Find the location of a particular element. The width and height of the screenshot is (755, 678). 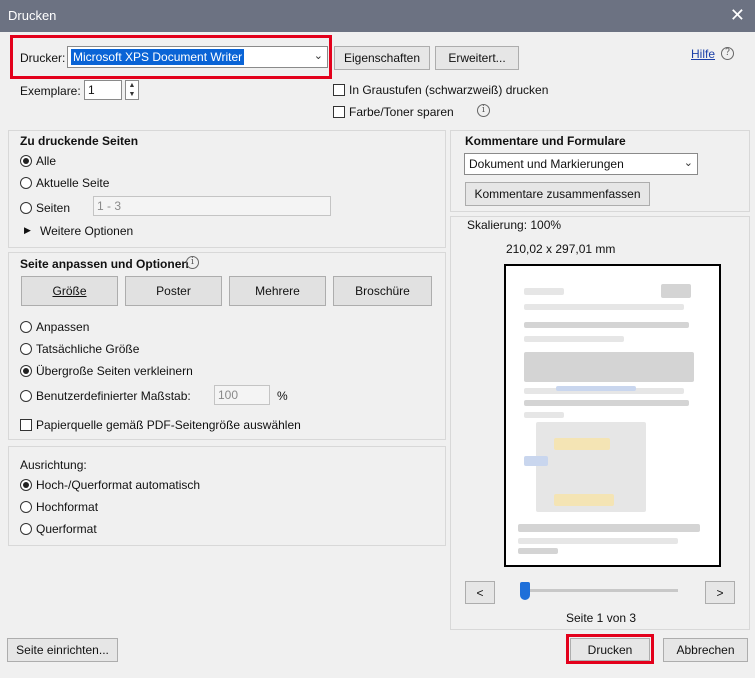

cancel-button: Abbrechen is located at coordinates (705, 650).